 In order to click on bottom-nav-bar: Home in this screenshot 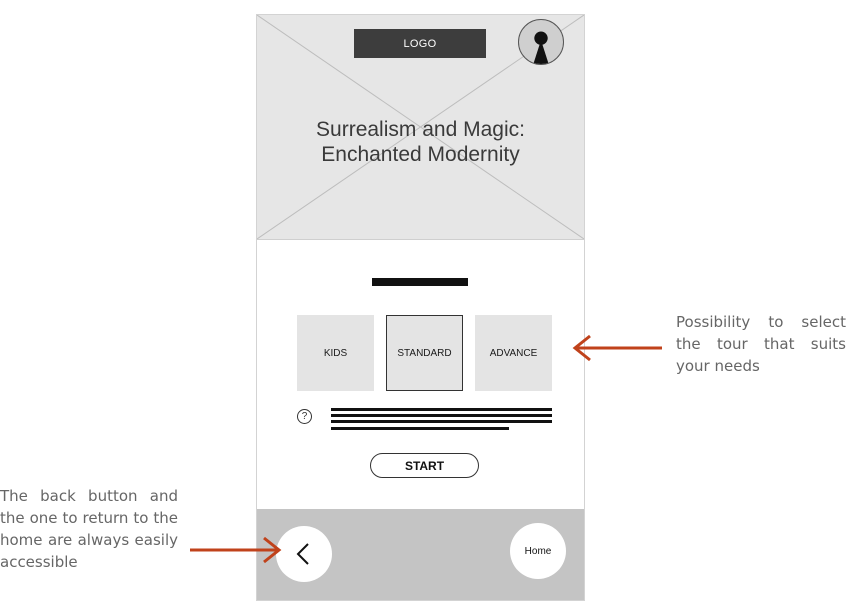, I will do `click(420, 554)`.